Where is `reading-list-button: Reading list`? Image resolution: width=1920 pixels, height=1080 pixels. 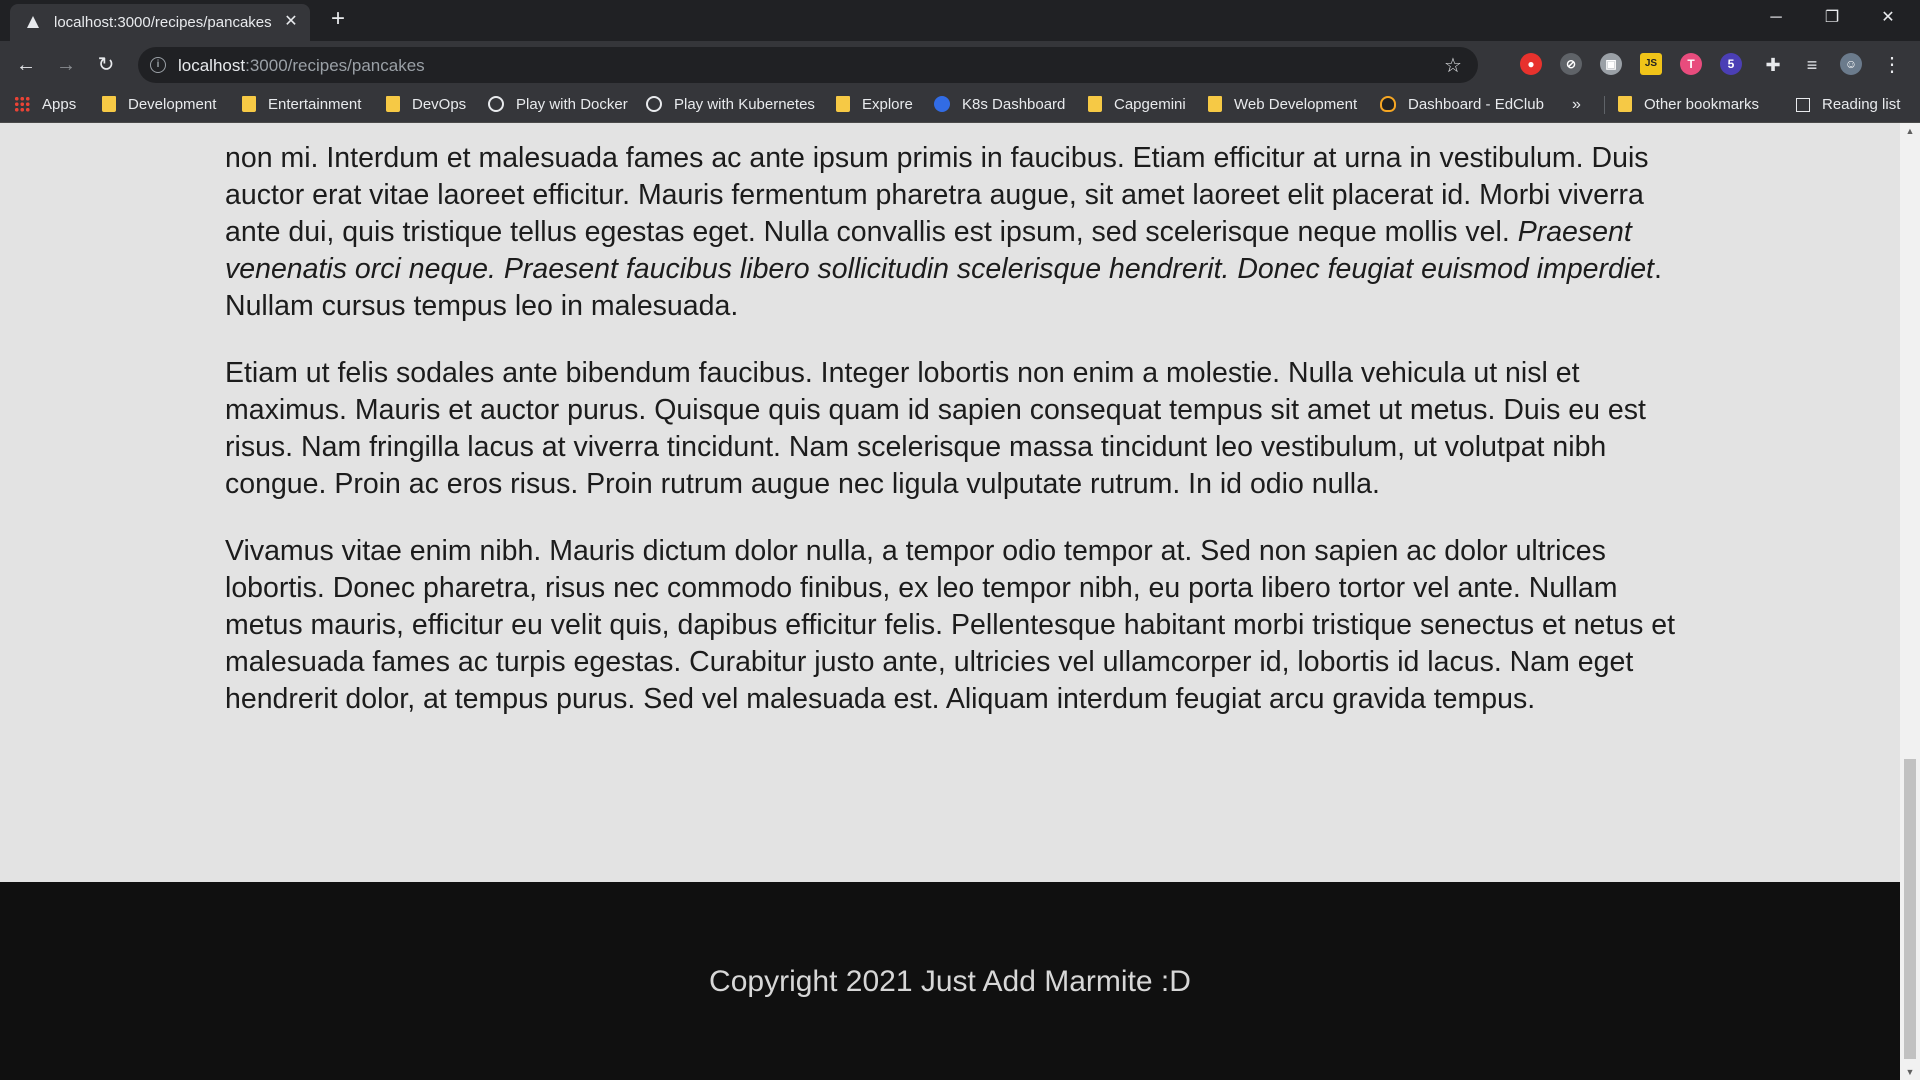 reading-list-button: Reading list is located at coordinates (1848, 105).